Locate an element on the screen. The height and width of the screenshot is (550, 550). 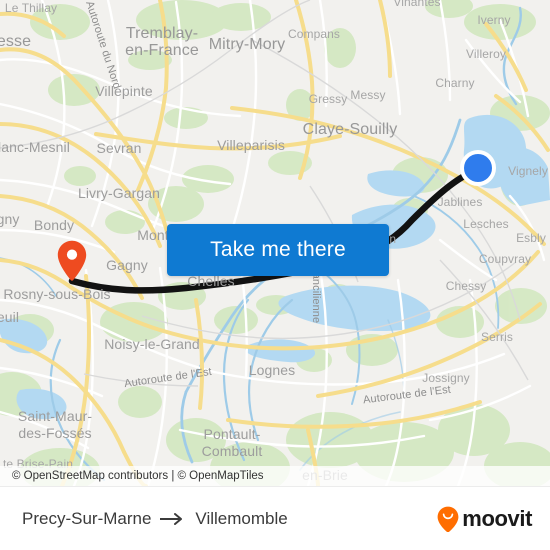
origin-marker-icon is located at coordinates (72, 261).